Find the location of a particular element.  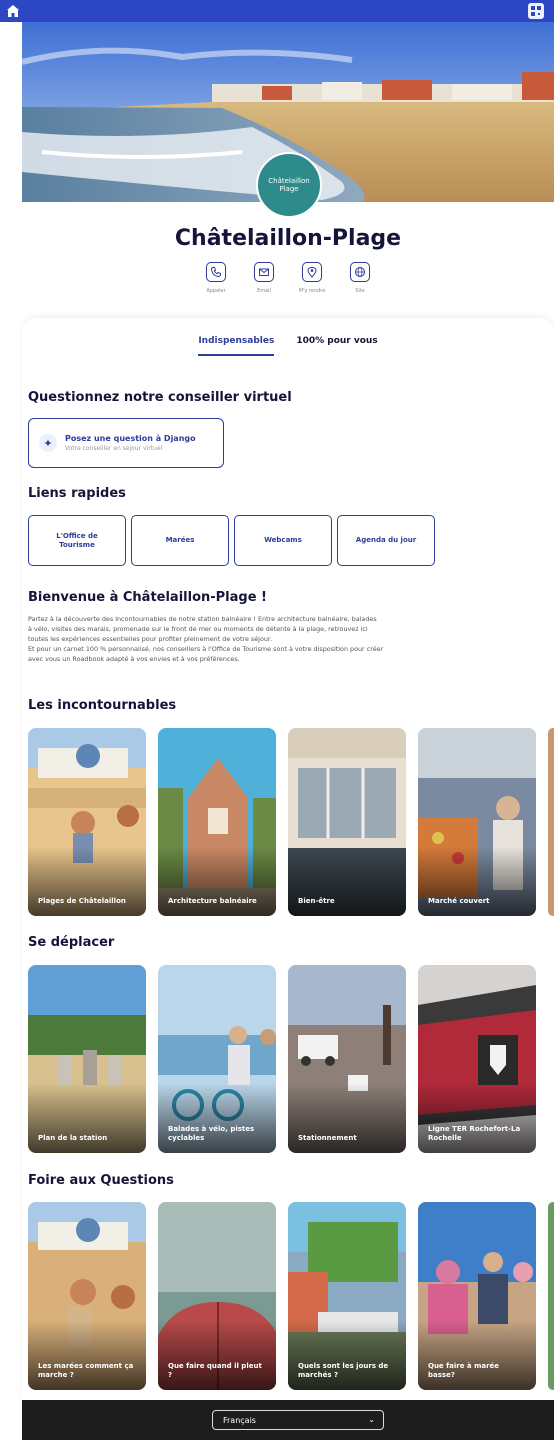

card-caption: Architecture balnéaire is located at coordinates (212, 901).